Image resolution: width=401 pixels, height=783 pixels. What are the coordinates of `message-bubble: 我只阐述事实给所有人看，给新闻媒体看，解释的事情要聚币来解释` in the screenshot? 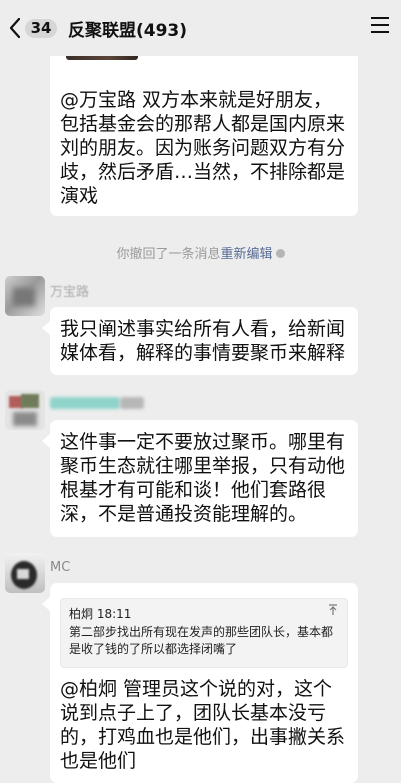 It's located at (200, 341).